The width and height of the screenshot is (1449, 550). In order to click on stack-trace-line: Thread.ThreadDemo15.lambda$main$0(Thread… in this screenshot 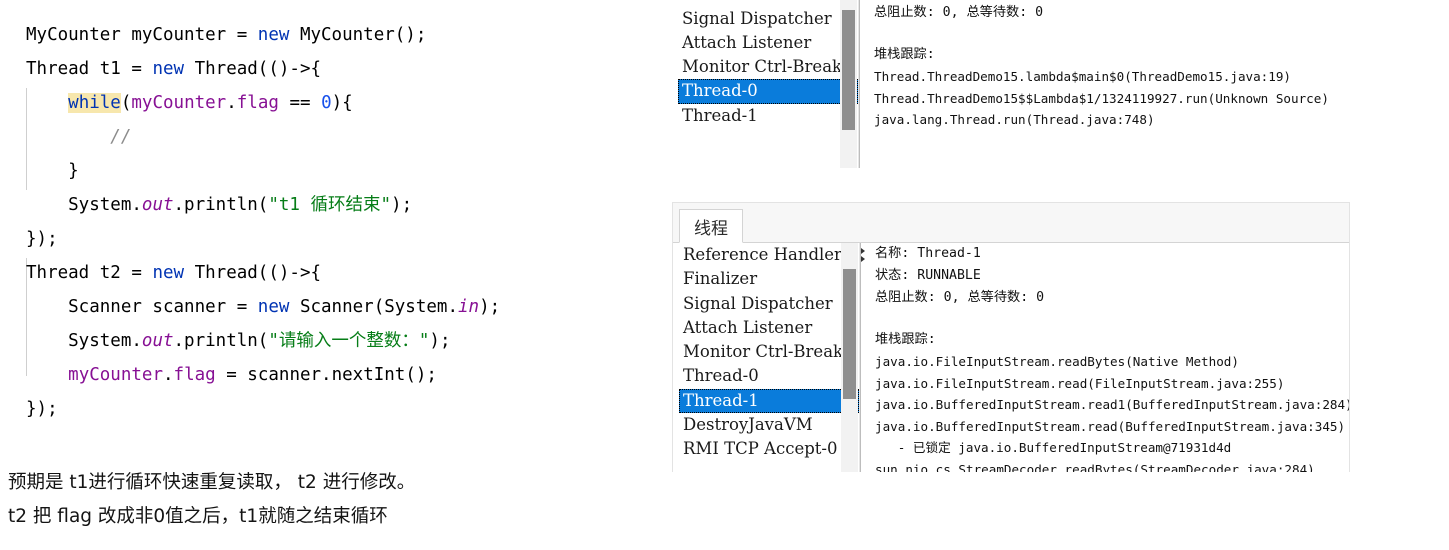, I will do `click(1083, 76)`.